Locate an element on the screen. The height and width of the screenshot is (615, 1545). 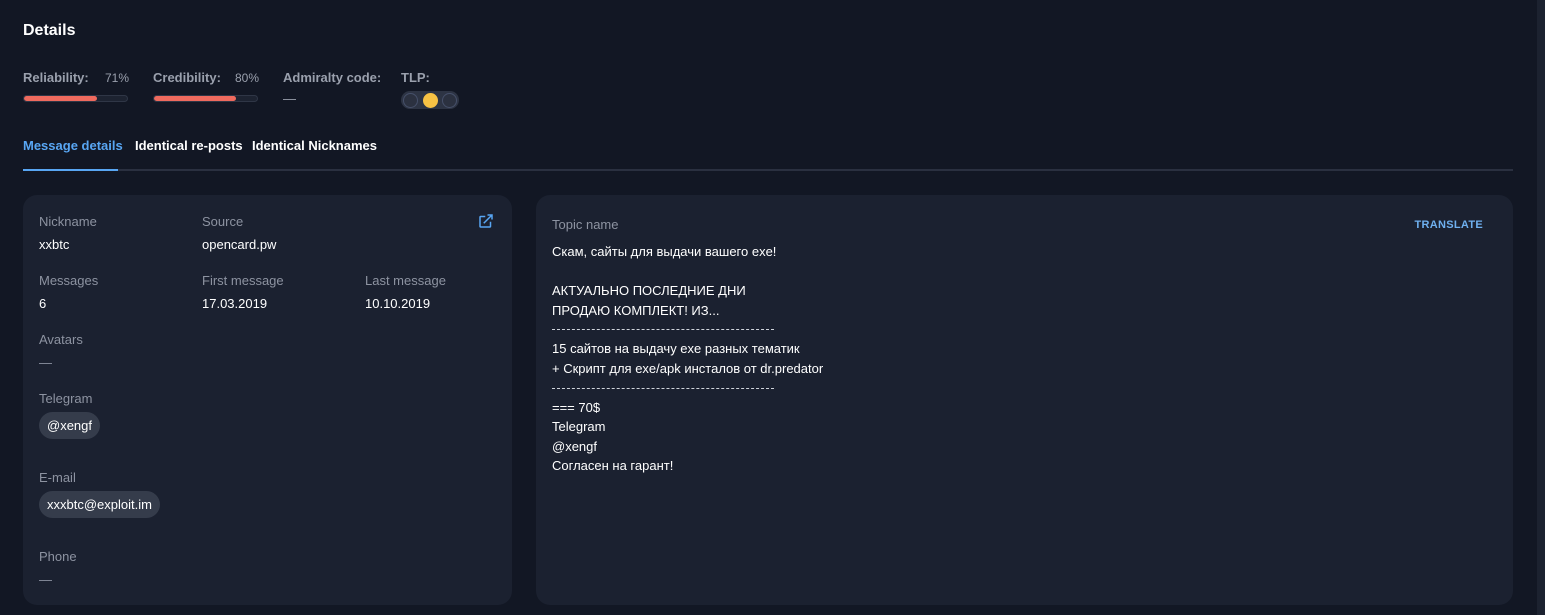
tab-identical-nicknames: Identical Nicknames is located at coordinates (314, 145).